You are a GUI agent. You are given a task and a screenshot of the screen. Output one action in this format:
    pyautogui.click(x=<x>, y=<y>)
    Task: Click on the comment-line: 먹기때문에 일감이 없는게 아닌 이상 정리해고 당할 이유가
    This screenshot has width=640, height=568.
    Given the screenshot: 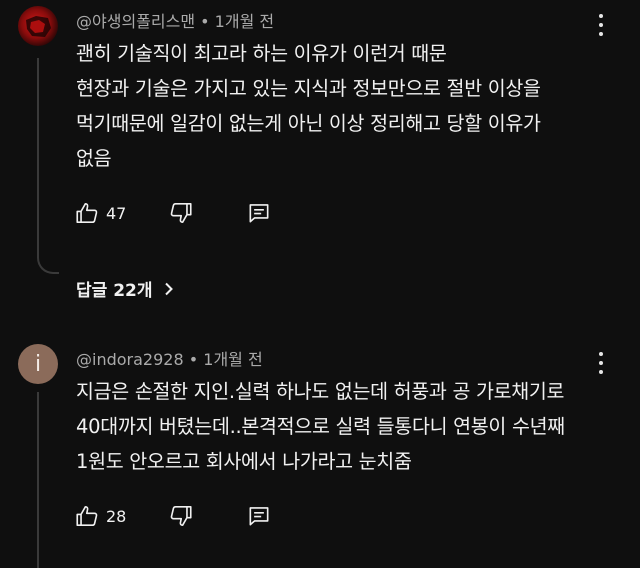 What is the action you would take?
    pyautogui.click(x=308, y=123)
    